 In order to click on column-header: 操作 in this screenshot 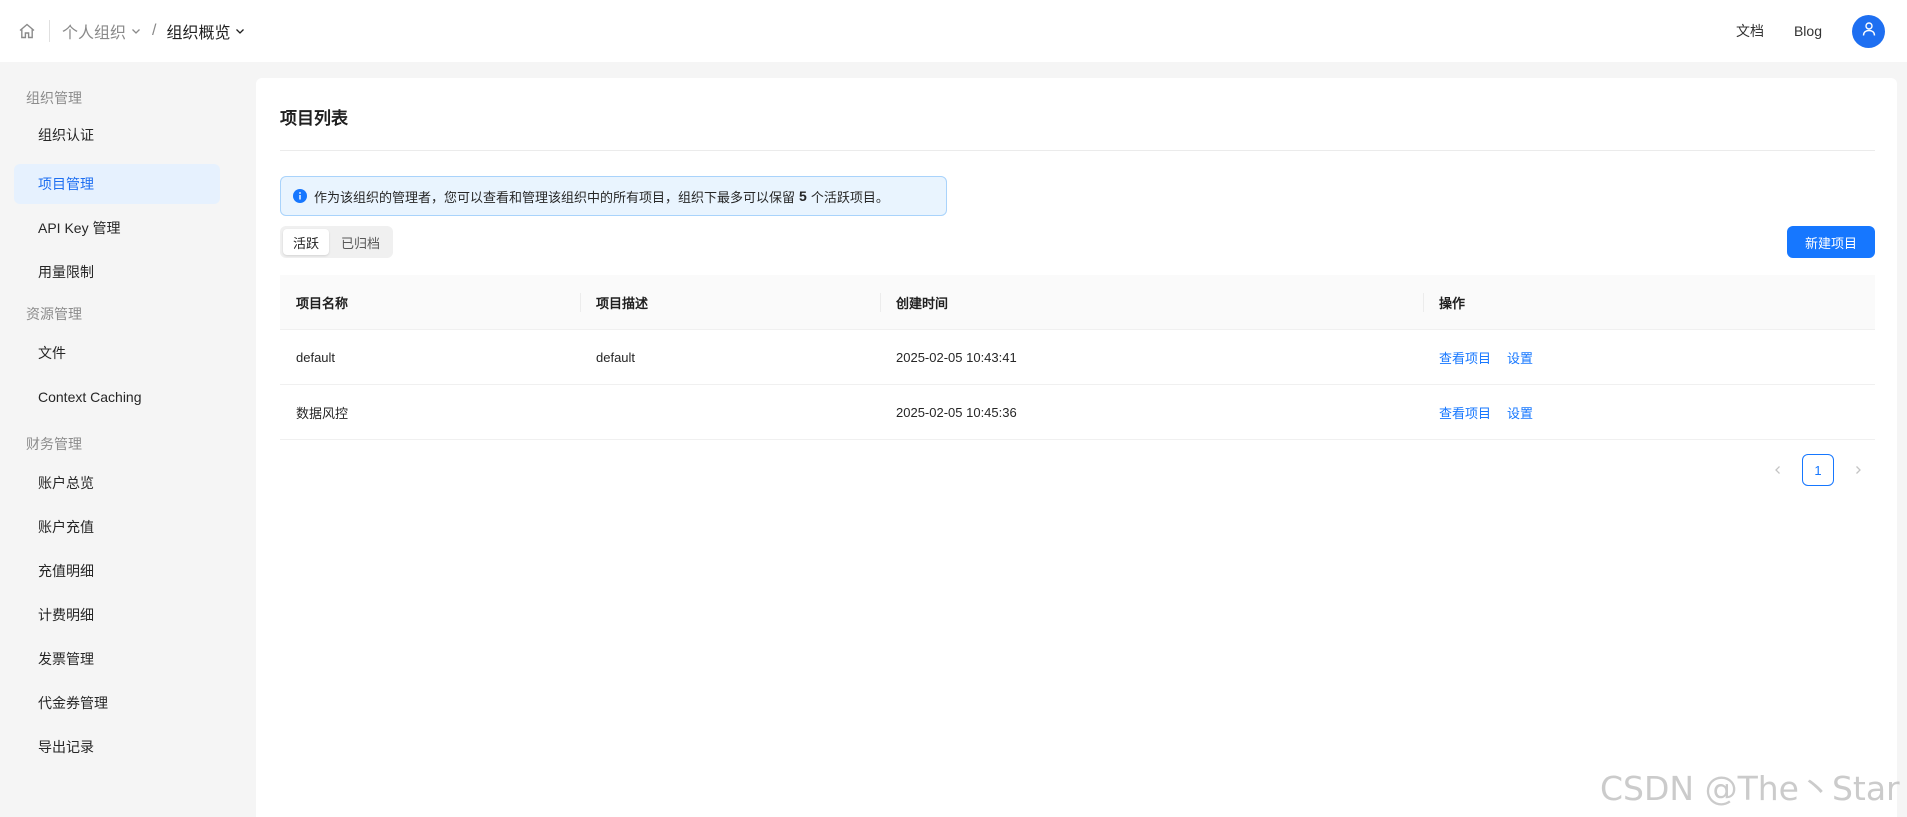, I will do `click(1649, 302)`.